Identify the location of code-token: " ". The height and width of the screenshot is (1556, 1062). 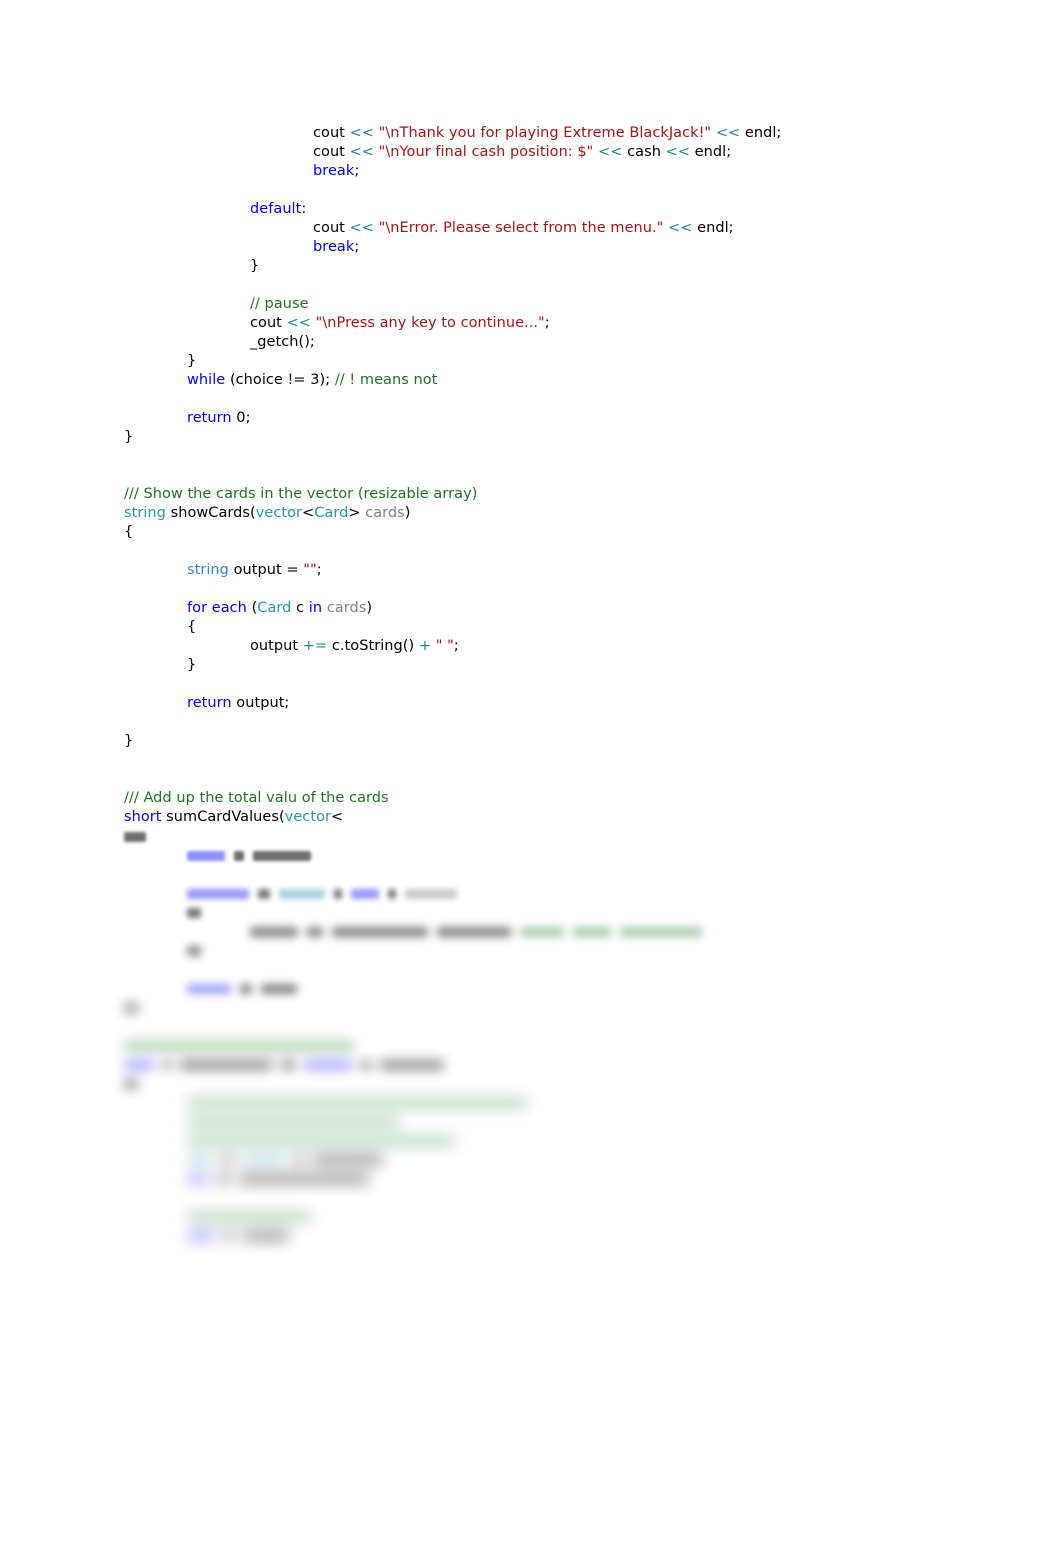
(444, 646).